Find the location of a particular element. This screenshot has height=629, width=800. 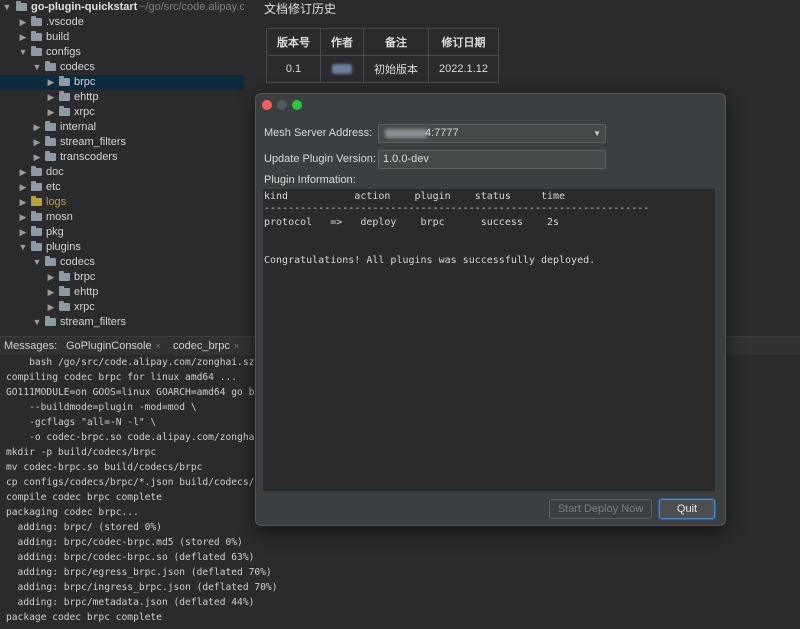

minimize-window-button is located at coordinates (282, 105).